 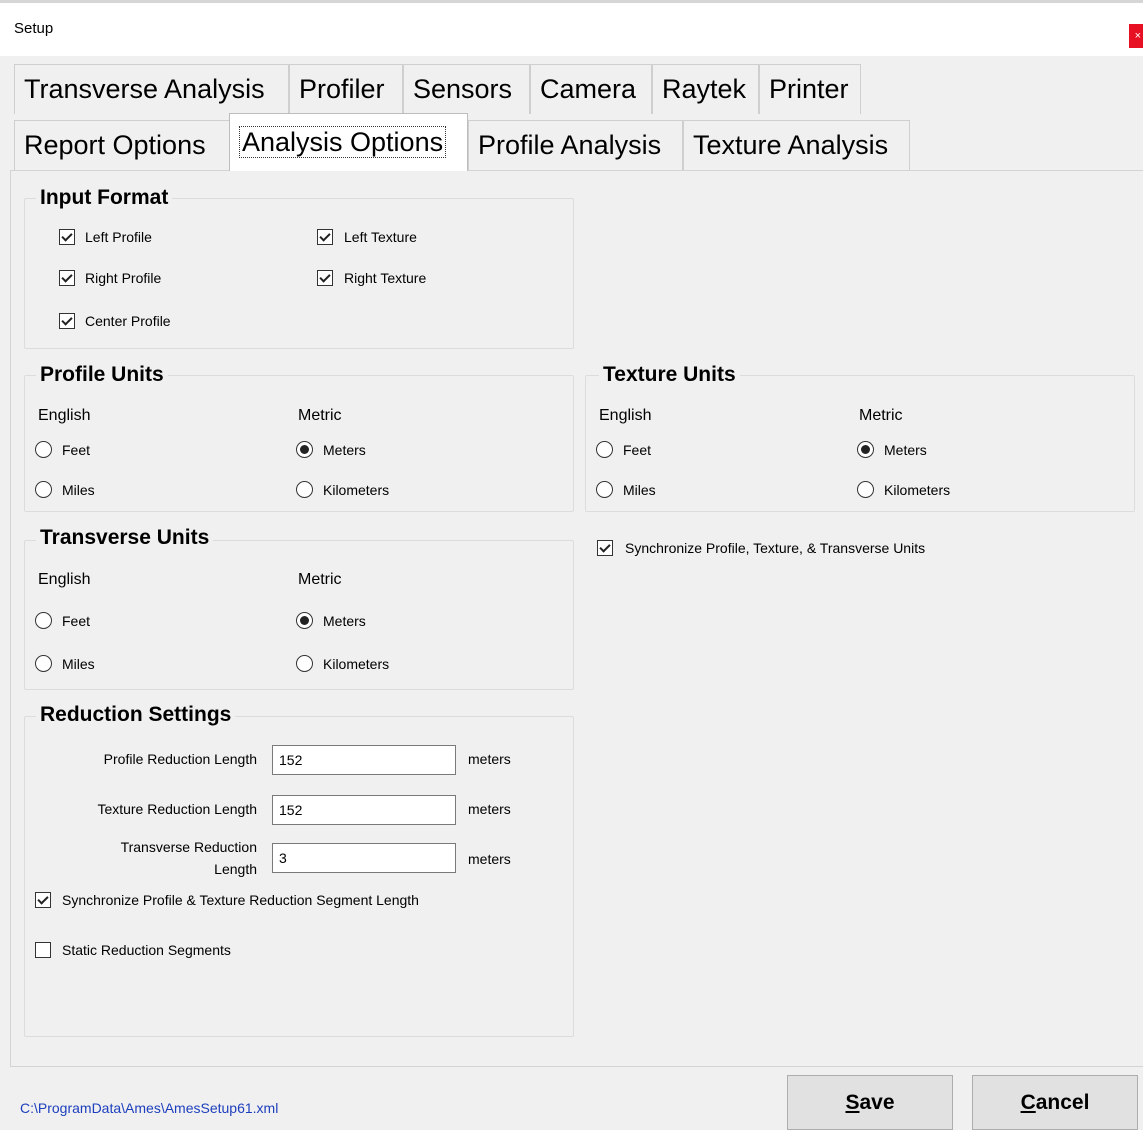 What do you see at coordinates (76, 450) in the screenshot?
I see `profile-feet-label: Feet` at bounding box center [76, 450].